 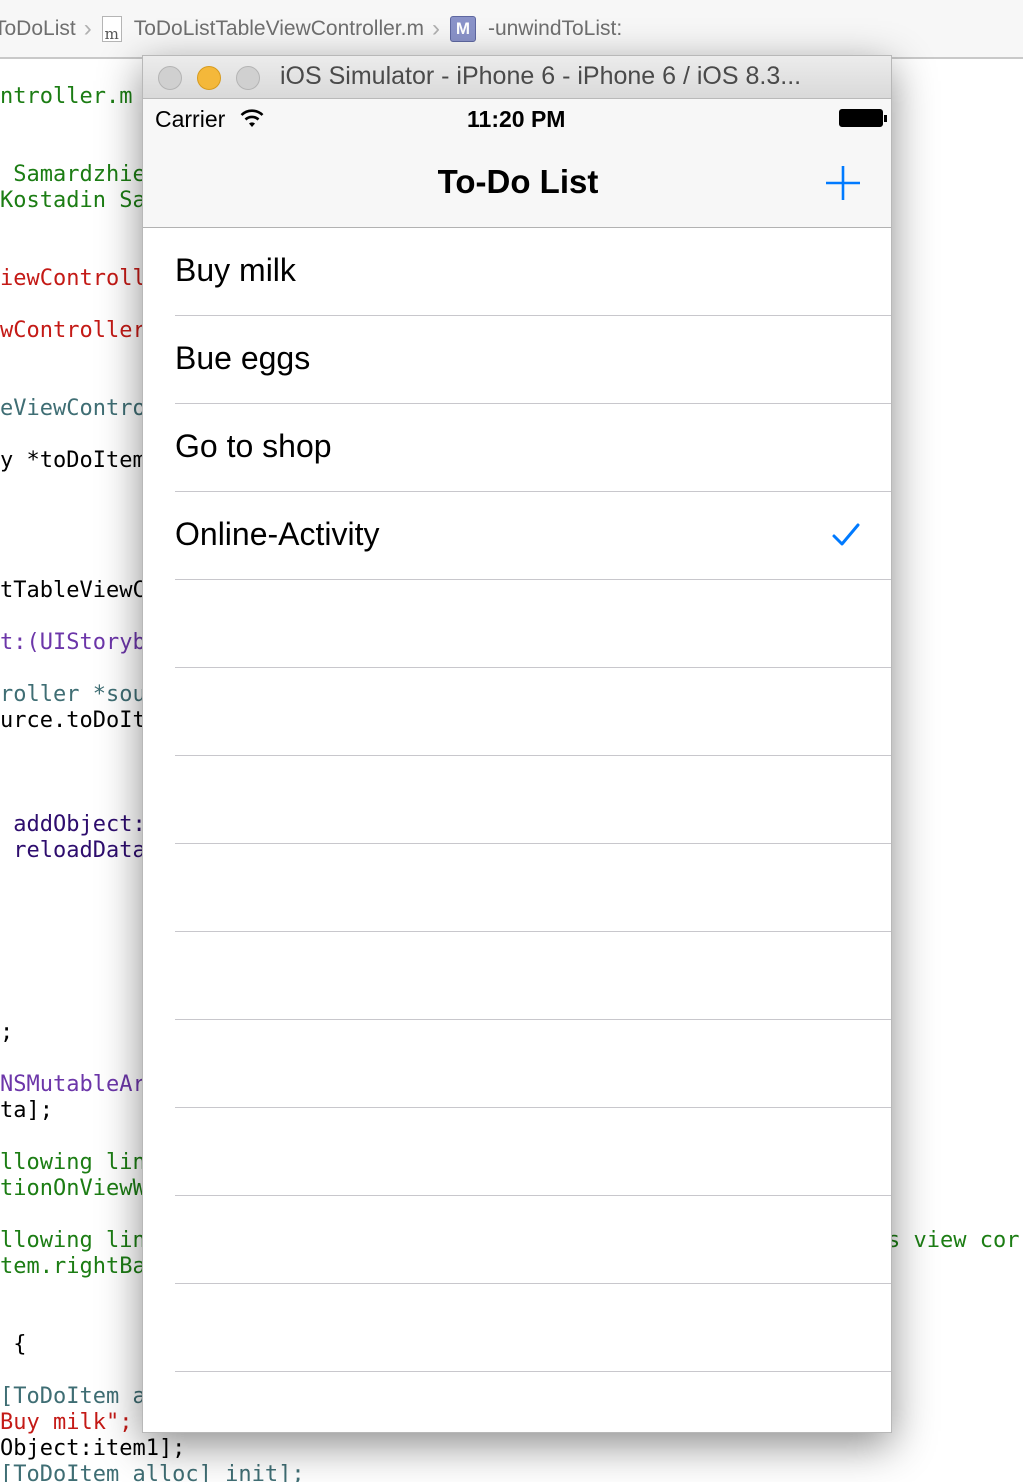 I want to click on minimize-window-button, so click(x=209, y=78).